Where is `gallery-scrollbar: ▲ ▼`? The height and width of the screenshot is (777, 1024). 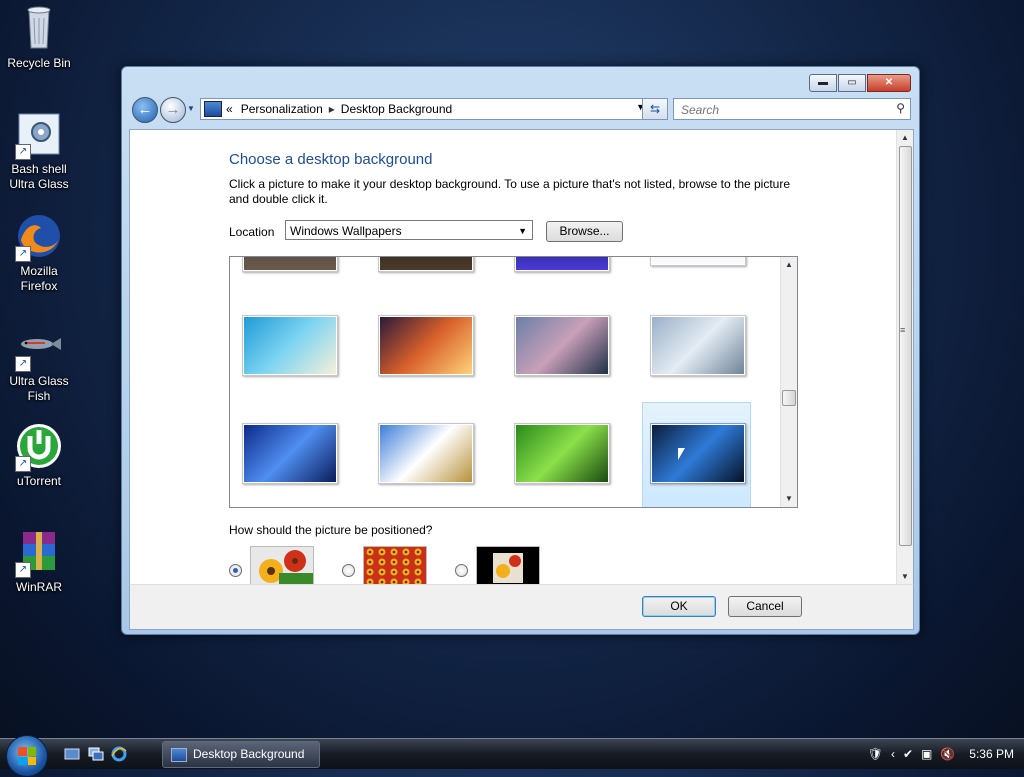
gallery-scrollbar: ▲ ▼ is located at coordinates (788, 382).